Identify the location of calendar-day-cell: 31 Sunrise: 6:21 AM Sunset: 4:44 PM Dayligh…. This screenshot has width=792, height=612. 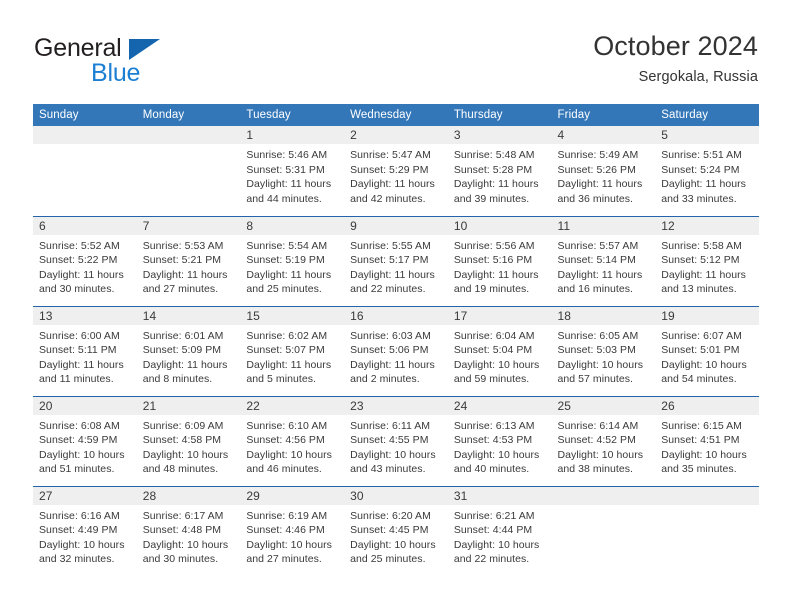
(499, 530).